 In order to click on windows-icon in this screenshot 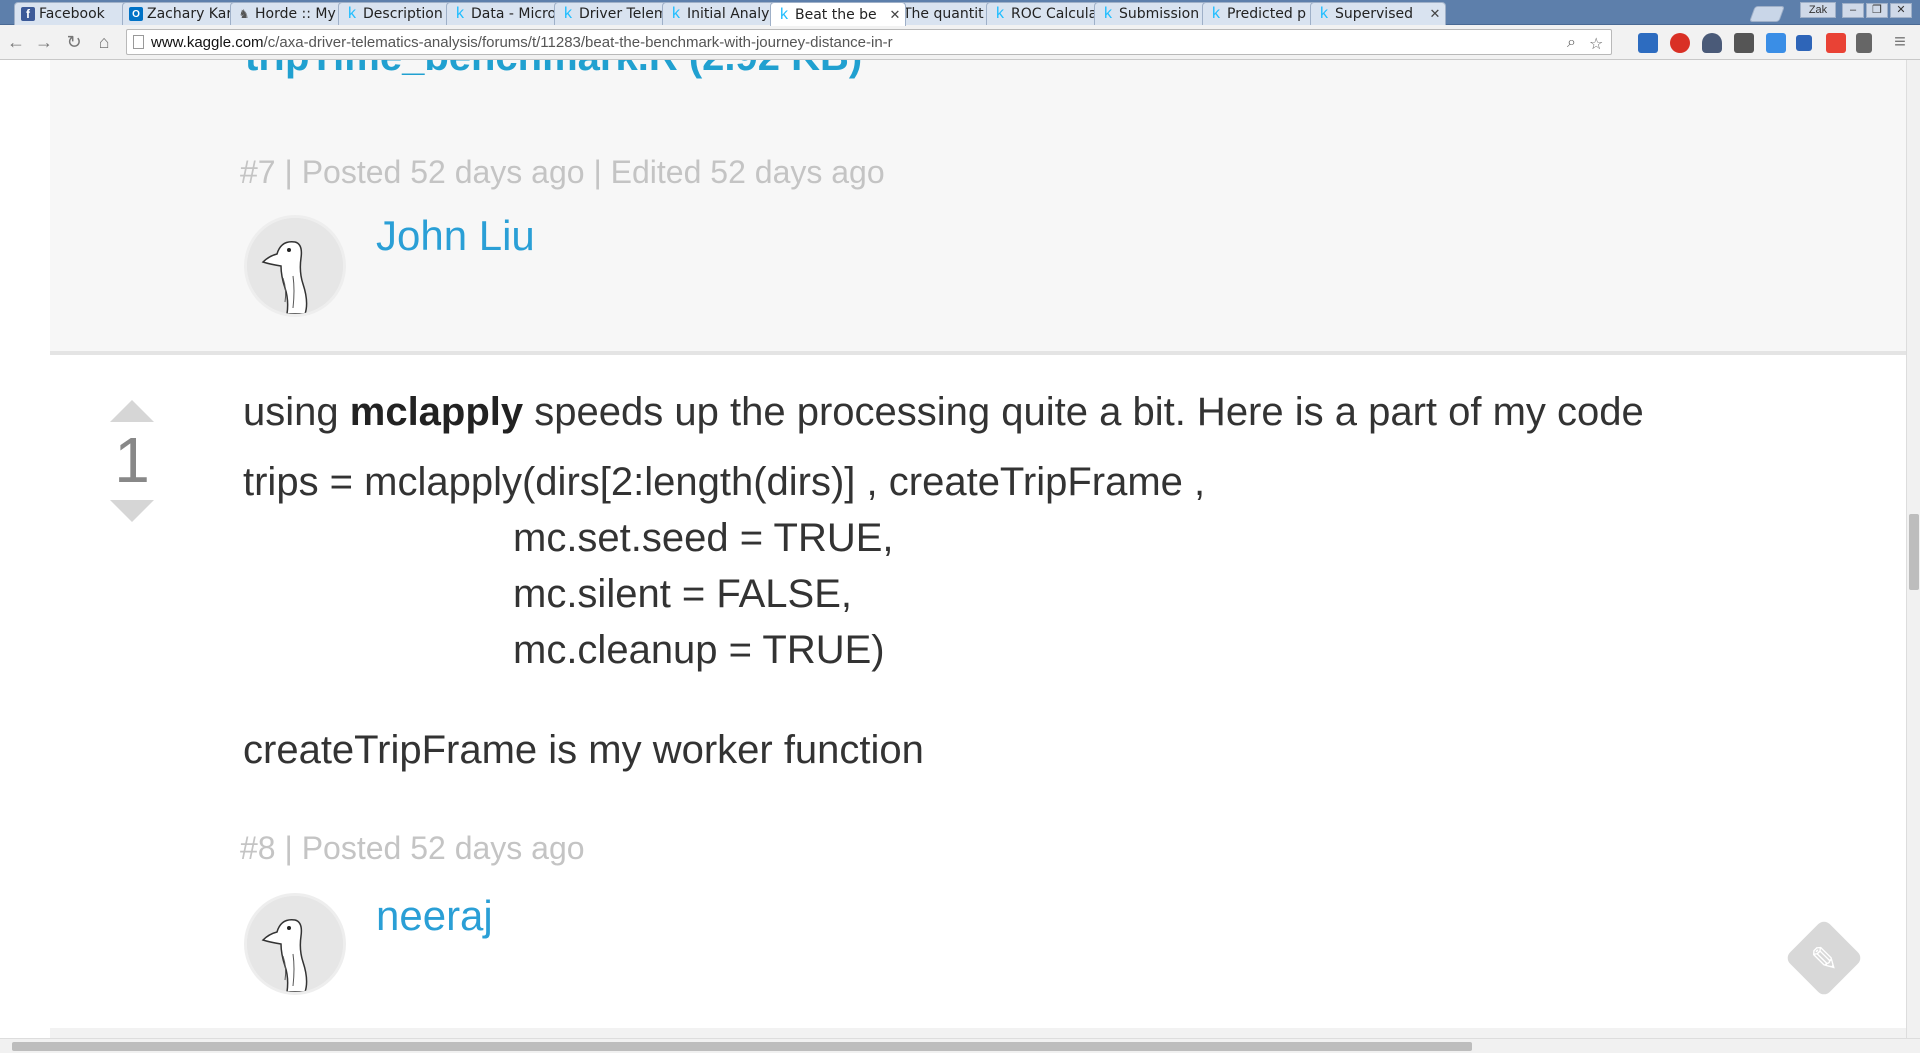, I will do `click(1804, 43)`.